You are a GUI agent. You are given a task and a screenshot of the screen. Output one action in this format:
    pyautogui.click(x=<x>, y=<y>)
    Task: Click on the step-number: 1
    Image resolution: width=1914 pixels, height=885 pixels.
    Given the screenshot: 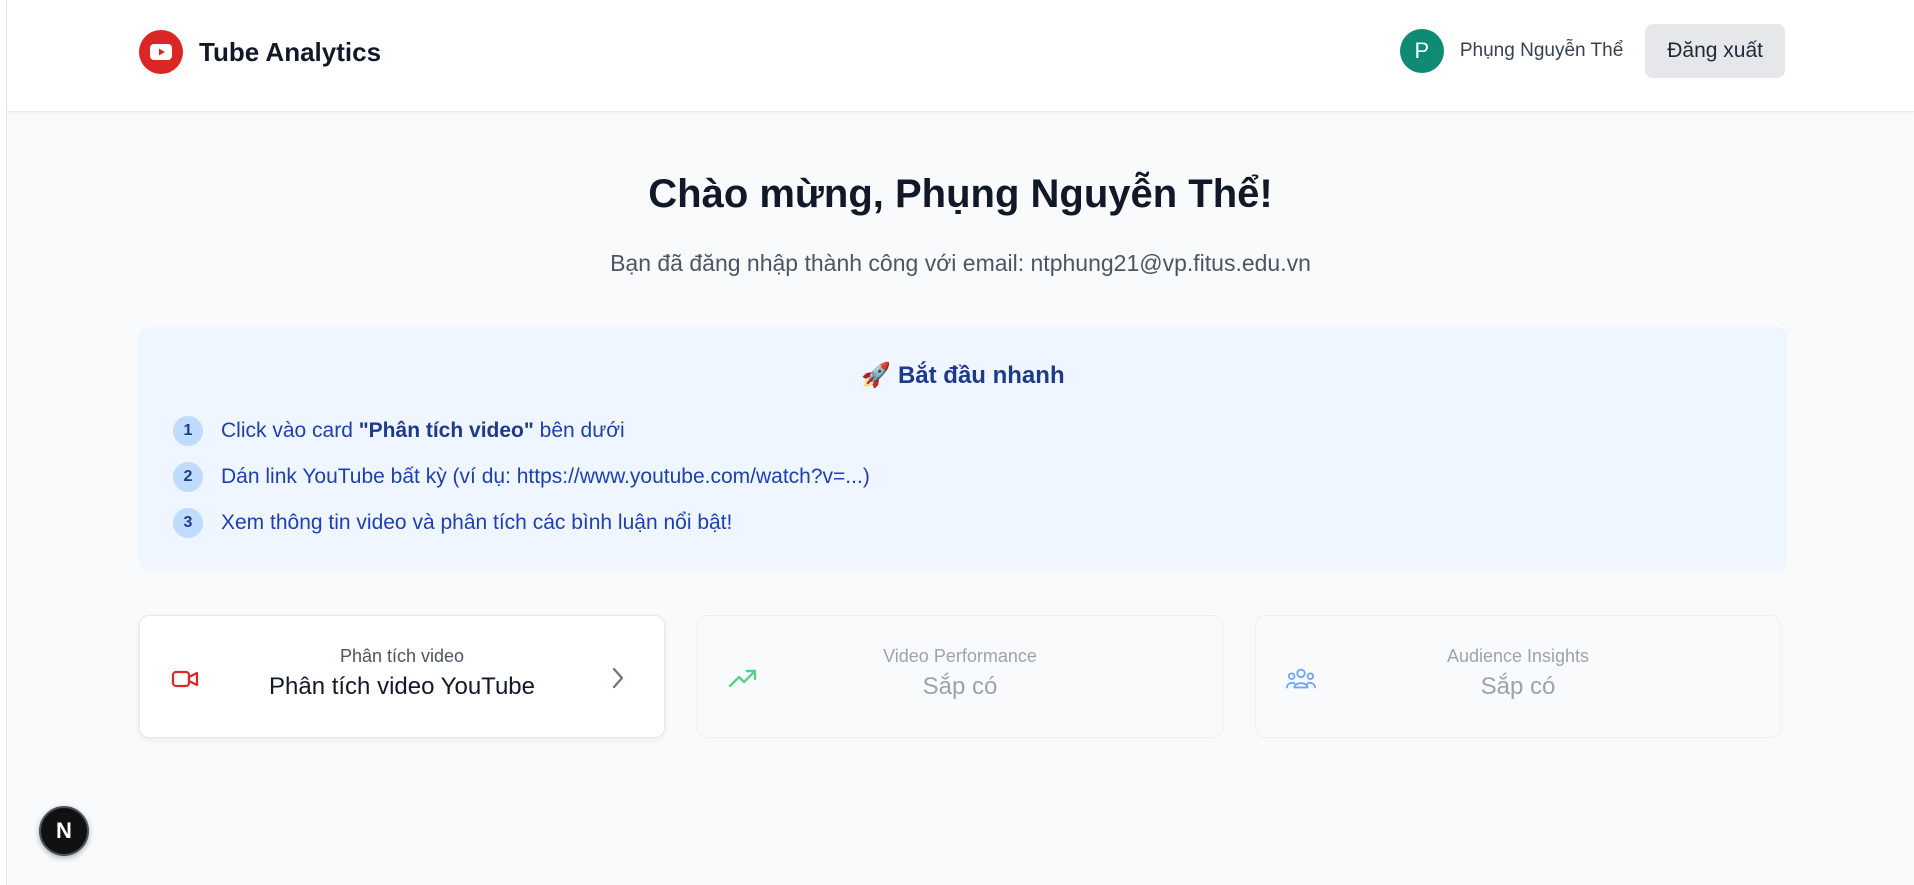 What is the action you would take?
    pyautogui.click(x=188, y=431)
    